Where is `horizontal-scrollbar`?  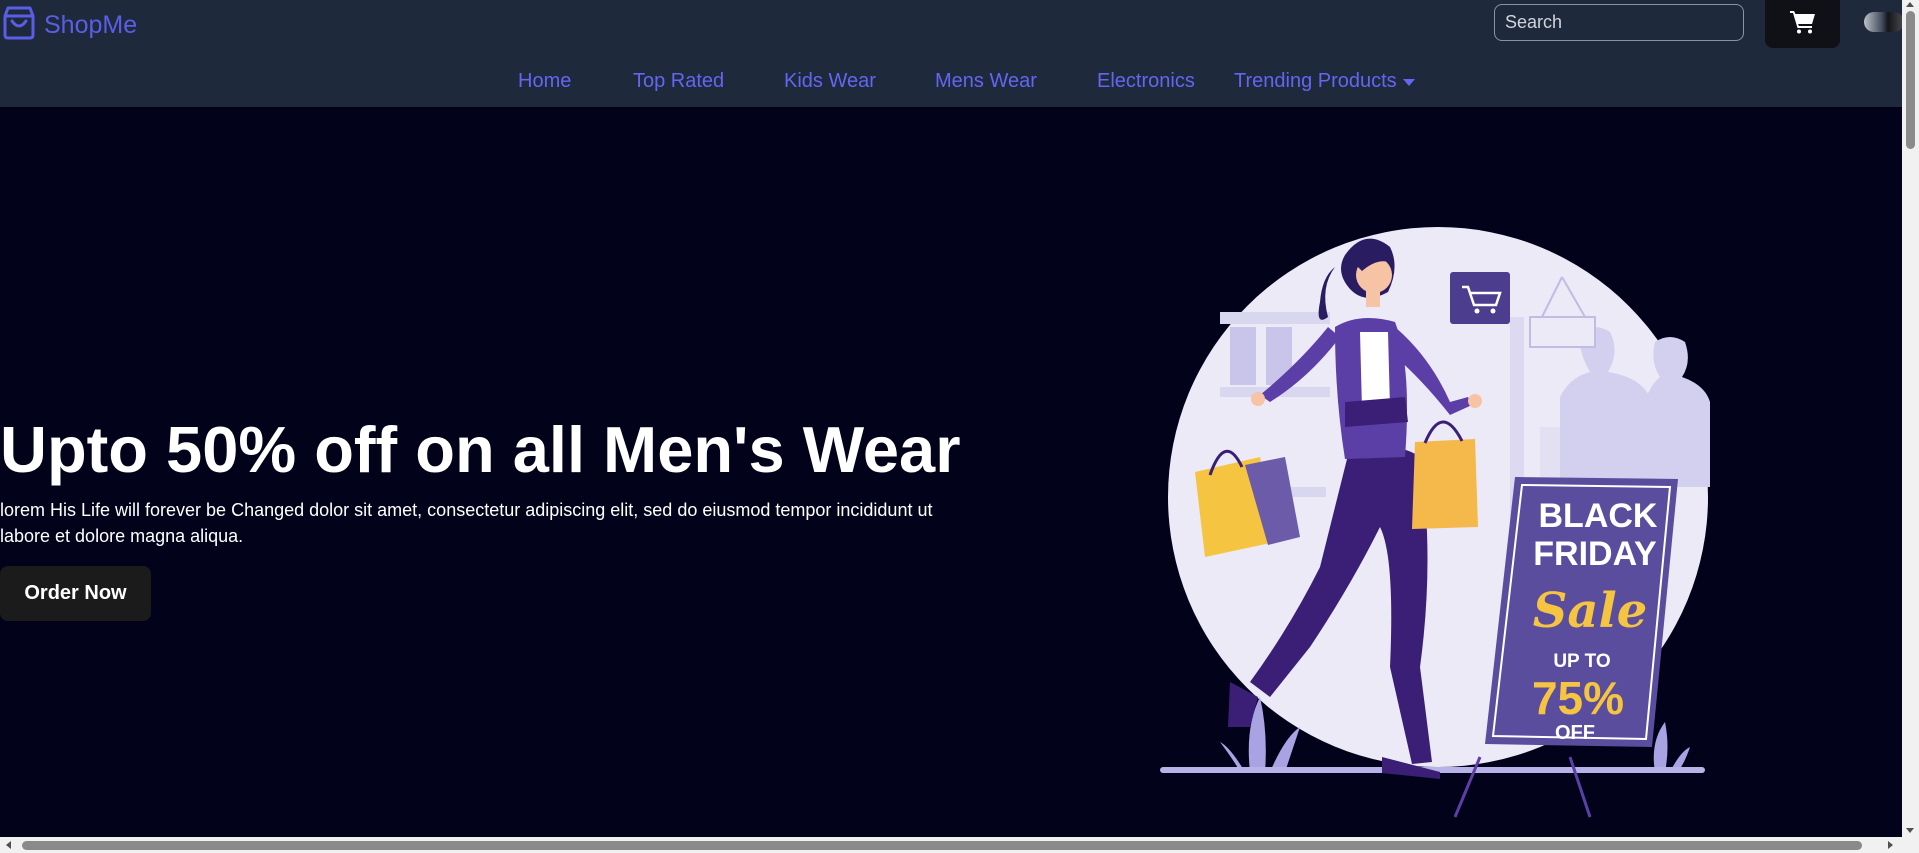 horizontal-scrollbar is located at coordinates (959, 845).